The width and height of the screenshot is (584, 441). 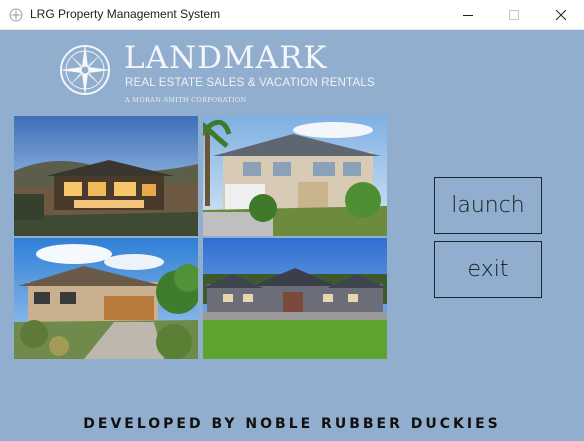 I want to click on title-bar: LRG Property Management System, so click(x=292, y=15).